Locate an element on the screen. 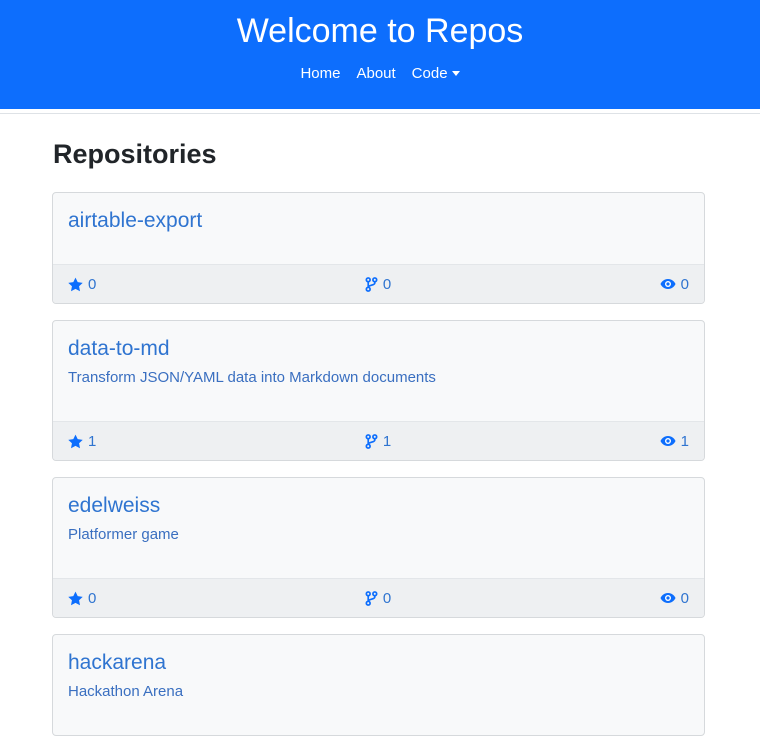 Image resolution: width=760 pixels, height=752 pixels. forks-stat: 1 is located at coordinates (378, 441).